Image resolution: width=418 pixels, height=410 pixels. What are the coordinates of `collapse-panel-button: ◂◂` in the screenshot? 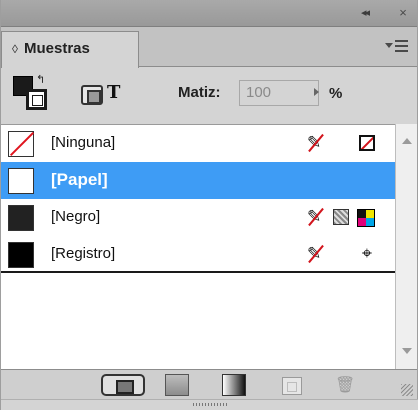 It's located at (371, 13).